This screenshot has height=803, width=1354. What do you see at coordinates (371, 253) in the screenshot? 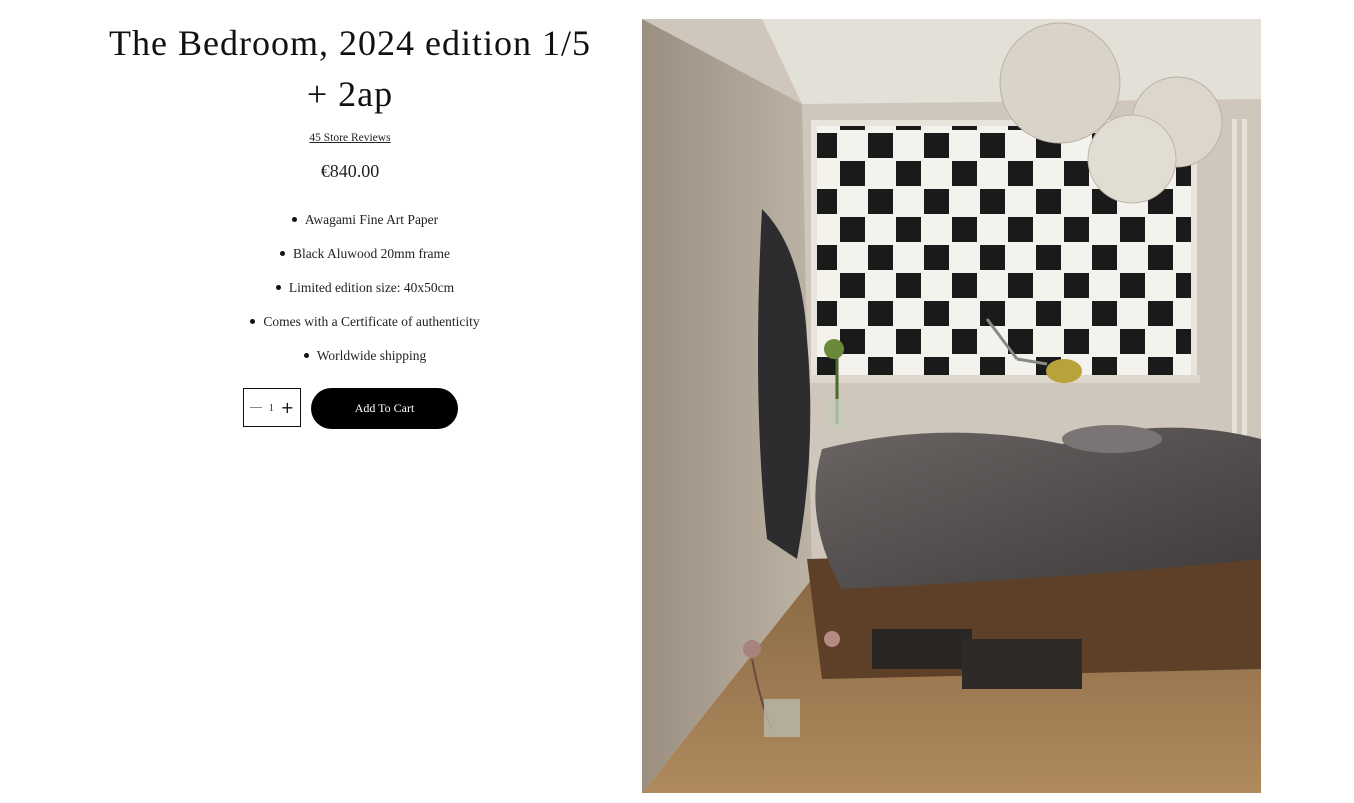
I see `feature-text: Black Aluwood 20mm frame` at bounding box center [371, 253].